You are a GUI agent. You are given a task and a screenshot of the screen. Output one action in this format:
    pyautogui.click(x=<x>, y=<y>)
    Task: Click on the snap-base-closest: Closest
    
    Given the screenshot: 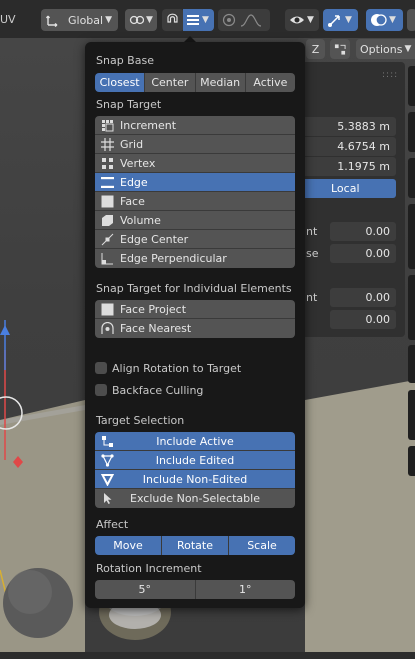 What is the action you would take?
    pyautogui.click(x=120, y=82)
    